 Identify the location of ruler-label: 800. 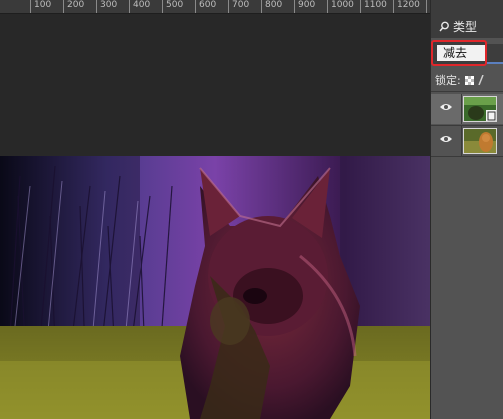
(271, 6).